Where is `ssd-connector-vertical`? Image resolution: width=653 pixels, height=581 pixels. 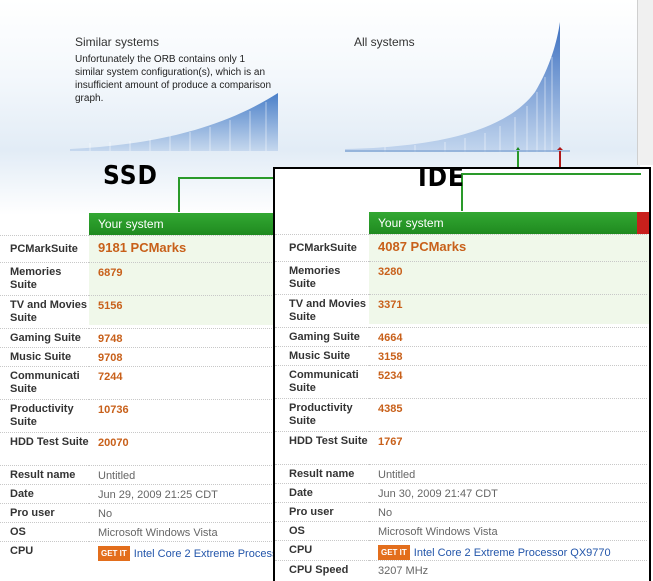 ssd-connector-vertical is located at coordinates (179, 194).